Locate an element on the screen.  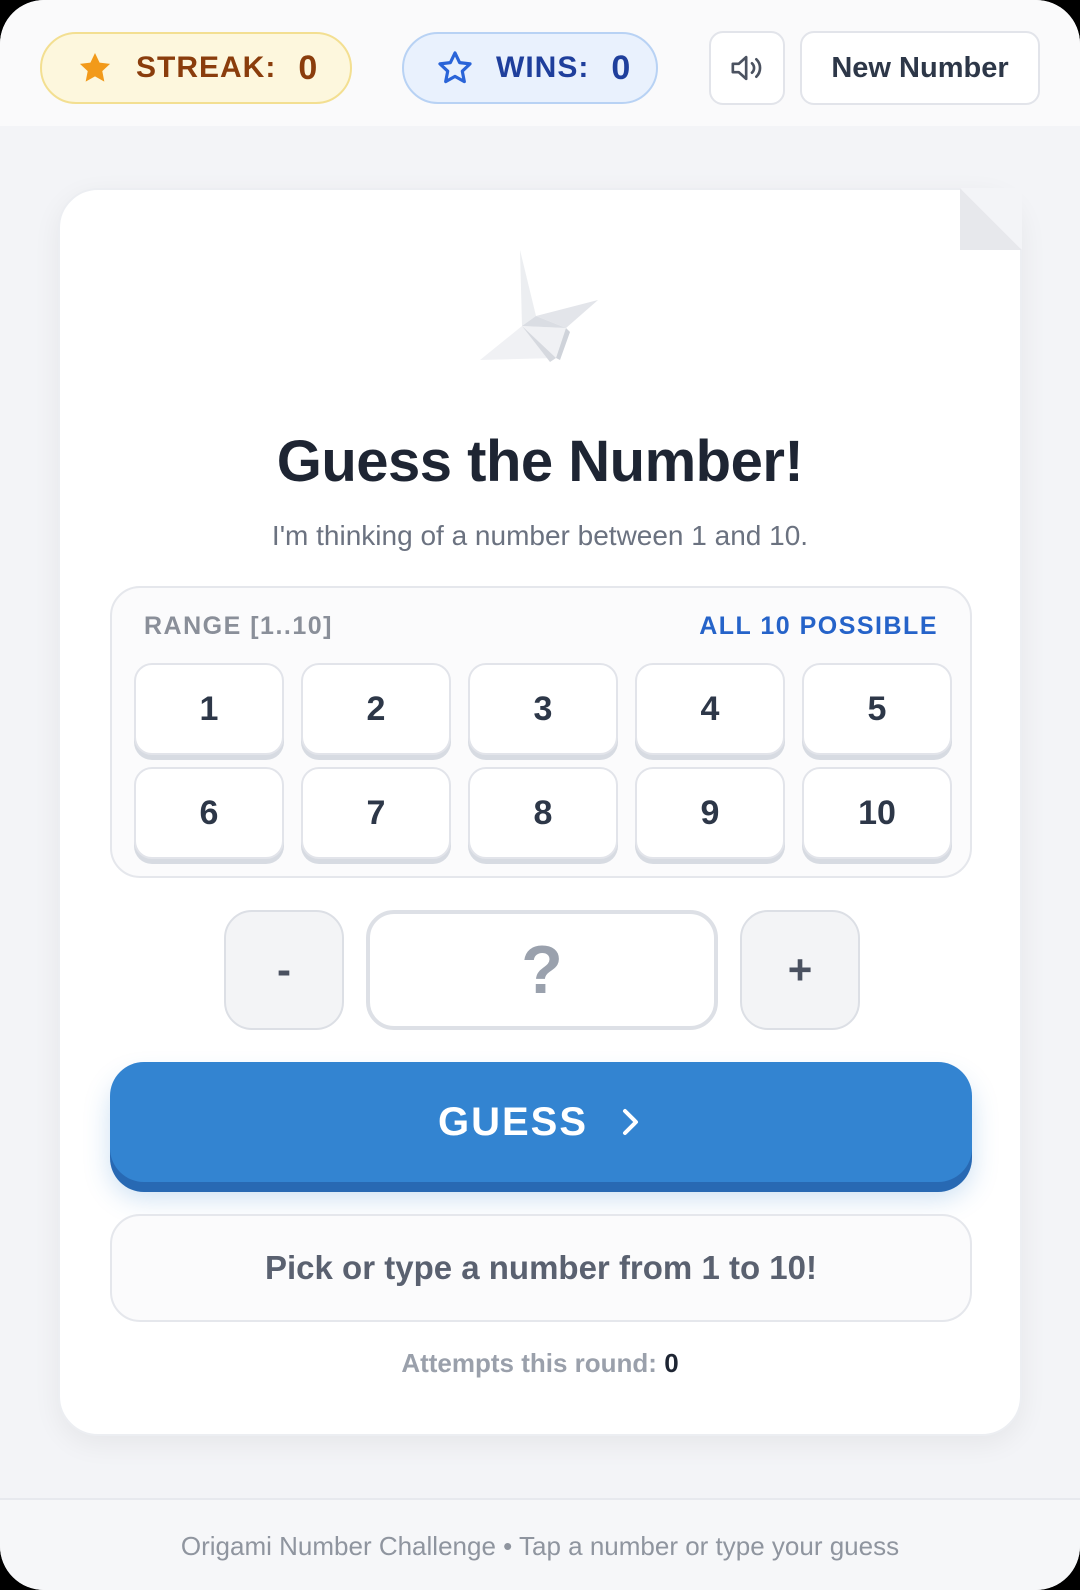
game-title: Guess the Number! is located at coordinates (540, 461).